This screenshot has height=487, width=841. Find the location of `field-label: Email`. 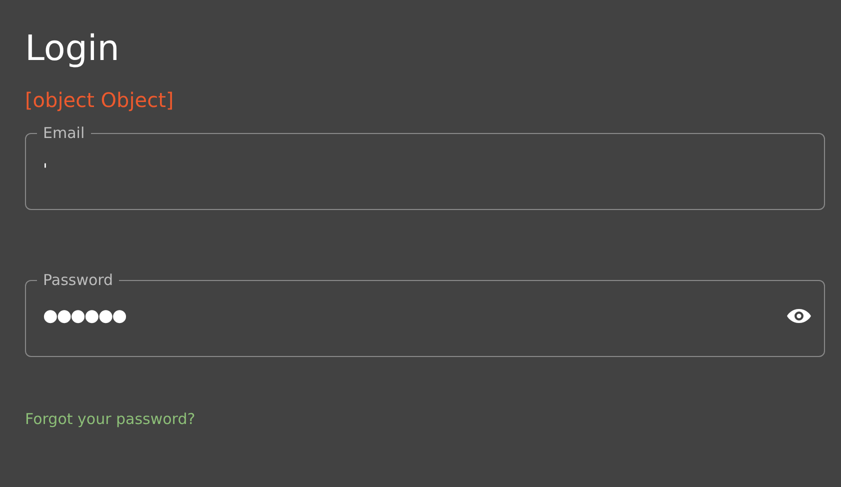

field-label: Email is located at coordinates (64, 133).